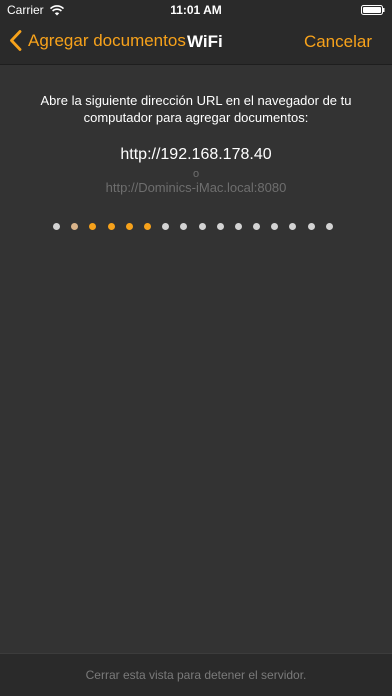 The height and width of the screenshot is (696, 392). I want to click on back-button: Agregar documentos, so click(97, 40).